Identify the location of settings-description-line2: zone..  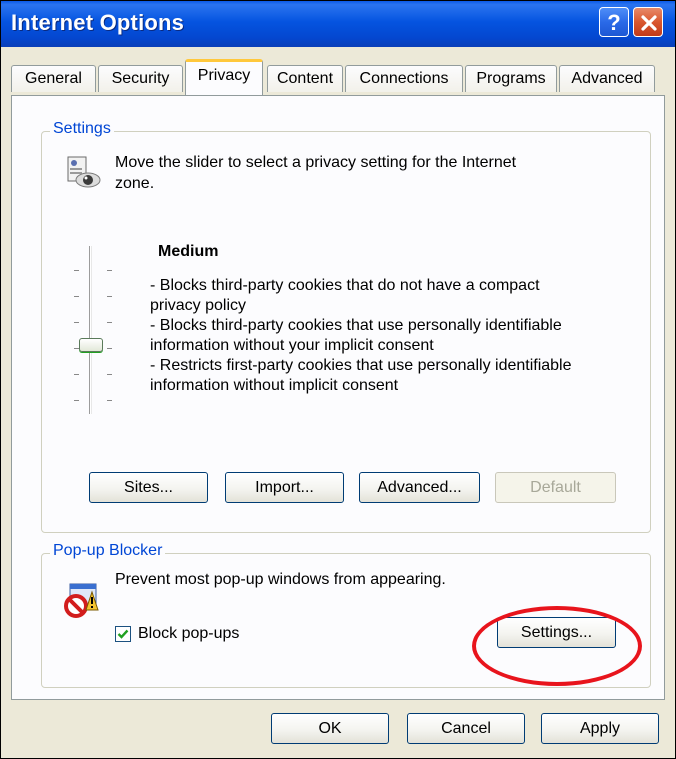
(135, 183).